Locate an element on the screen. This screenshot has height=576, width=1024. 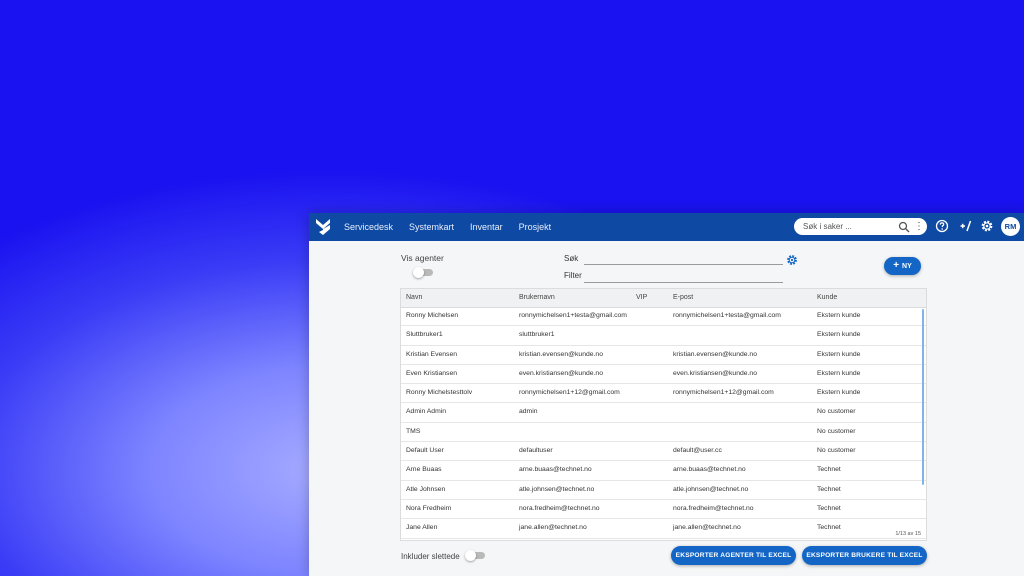
cell-navn: Kristian Evensen is located at coordinates (432, 354).